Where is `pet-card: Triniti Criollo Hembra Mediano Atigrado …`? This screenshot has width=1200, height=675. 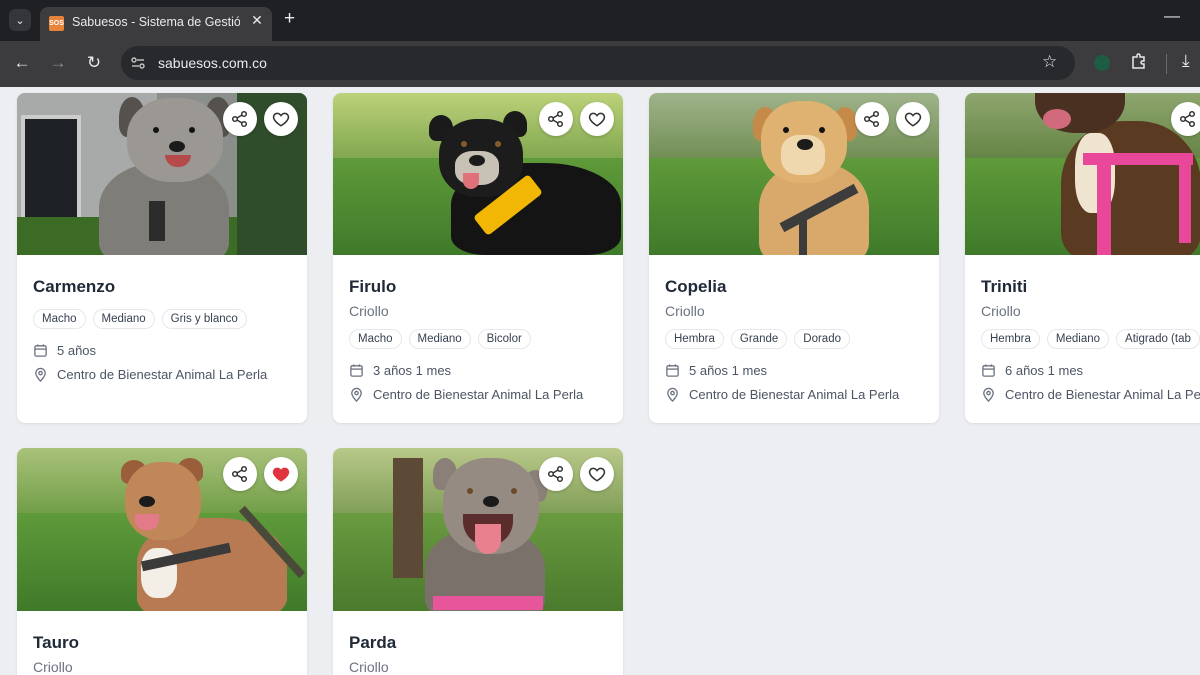 pet-card: Triniti Criollo Hembra Mediano Atigrado … is located at coordinates (1082, 258).